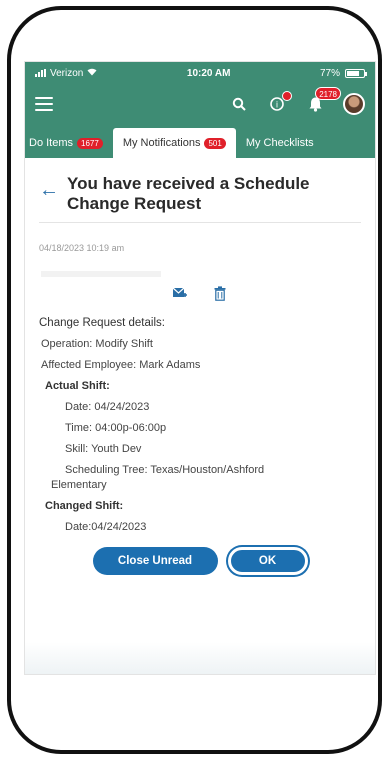  What do you see at coordinates (354, 104) in the screenshot?
I see `avatar` at bounding box center [354, 104].